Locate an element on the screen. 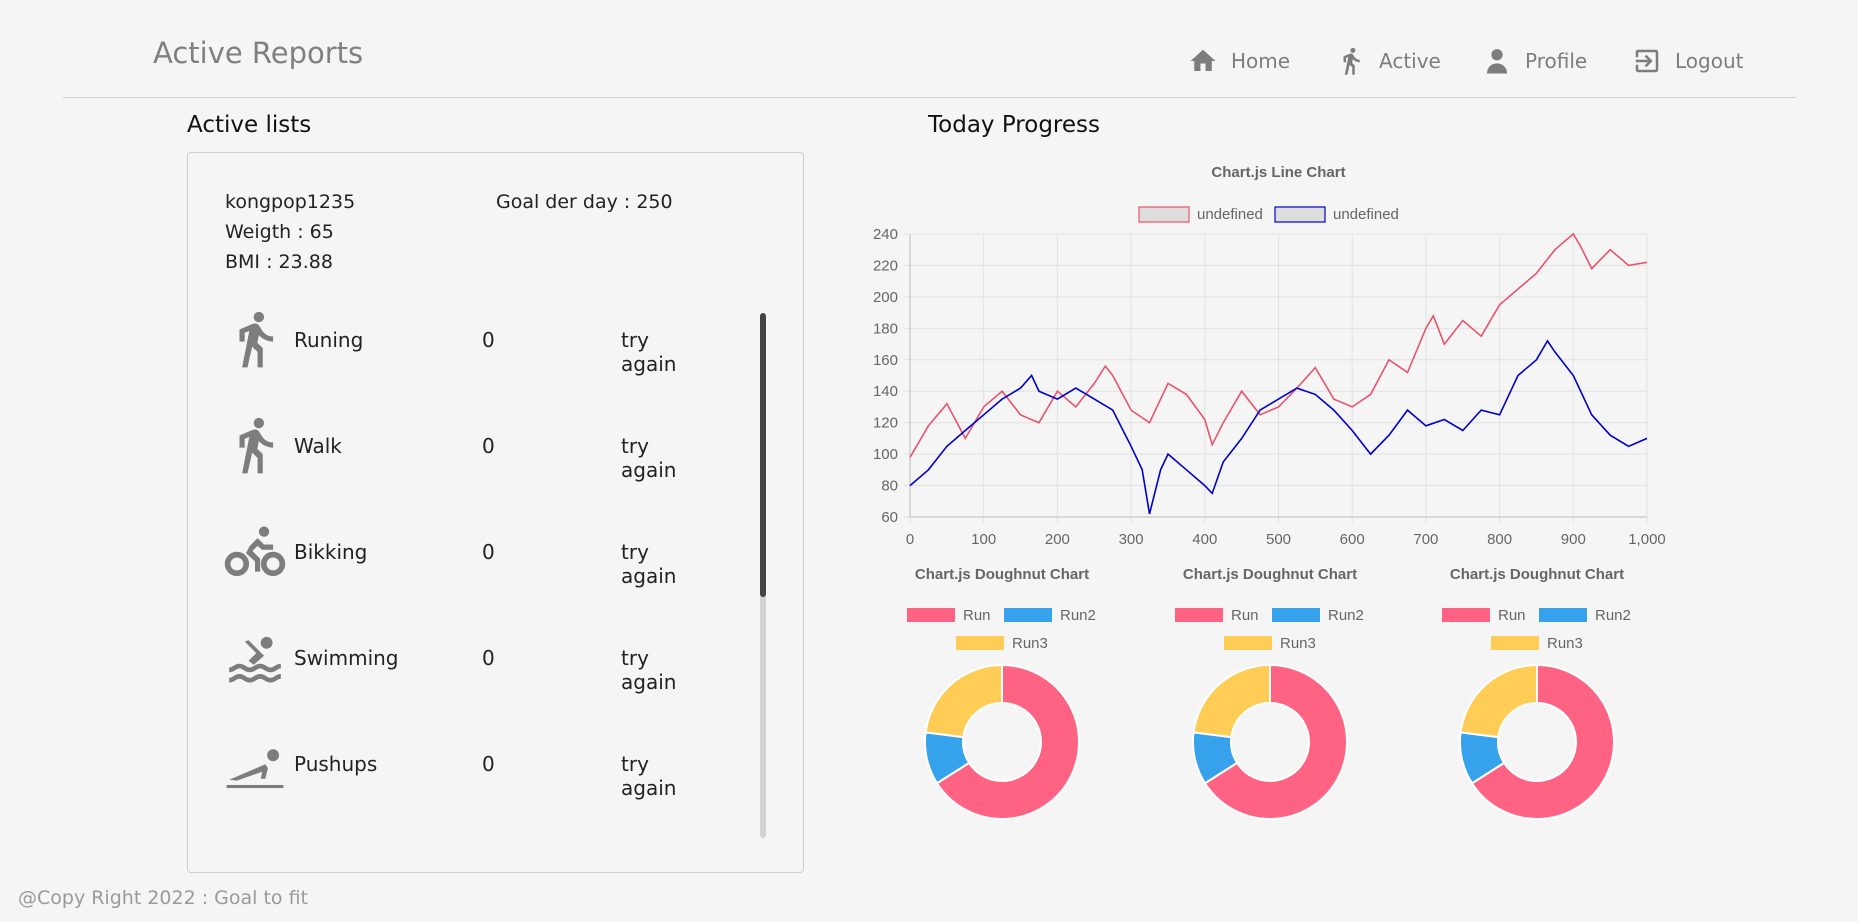  home-icon is located at coordinates (1203, 60).